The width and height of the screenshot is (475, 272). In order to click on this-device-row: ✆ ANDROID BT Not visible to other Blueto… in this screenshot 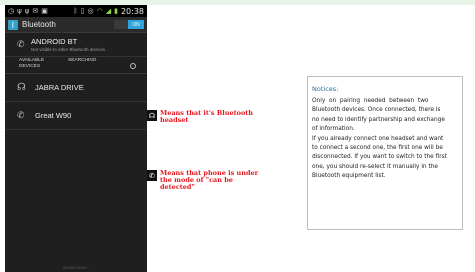, I will do `click(76, 45)`.